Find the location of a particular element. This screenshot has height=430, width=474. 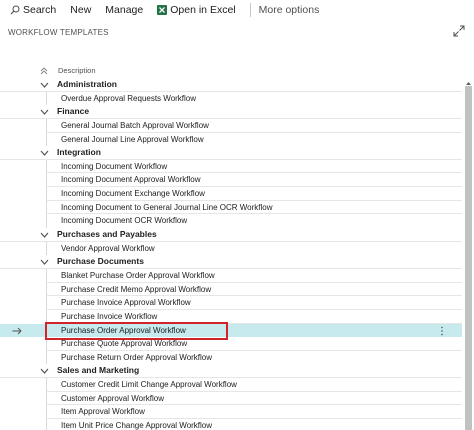

list-item: General Journal Batch Approval Workflow is located at coordinates (231, 125).